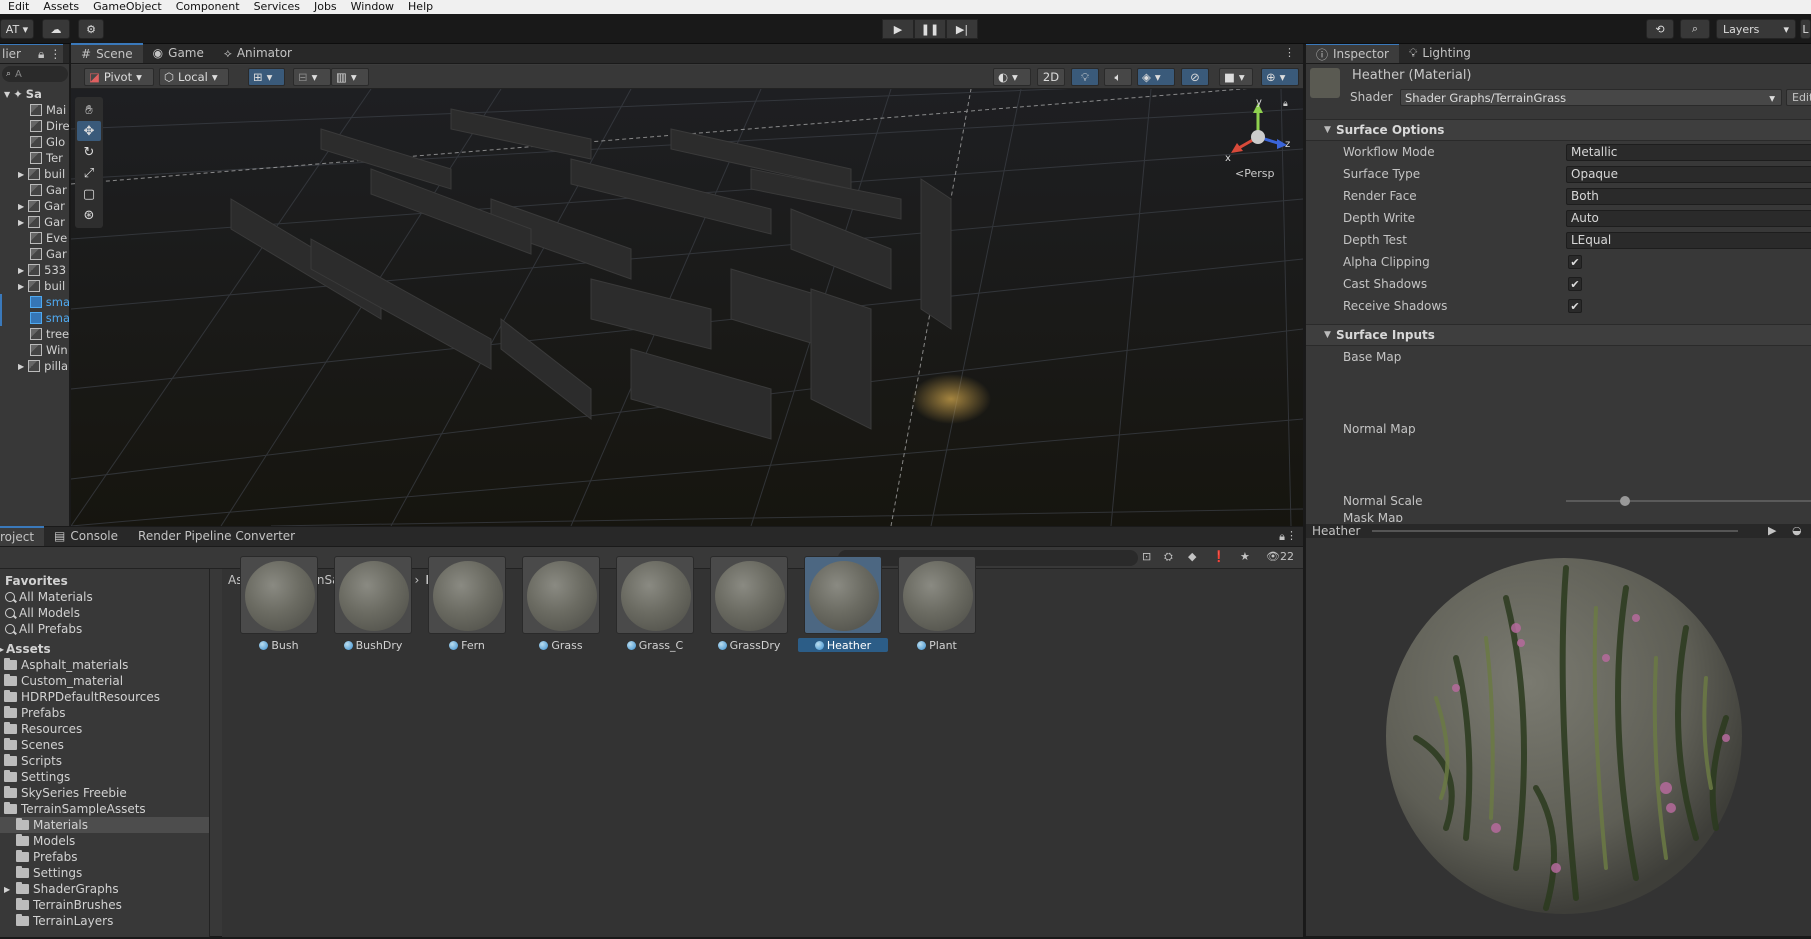 The height and width of the screenshot is (939, 1811). What do you see at coordinates (1558, 262) in the screenshot?
I see `surface-option-check-row: Alpha Clipping ✔` at bounding box center [1558, 262].